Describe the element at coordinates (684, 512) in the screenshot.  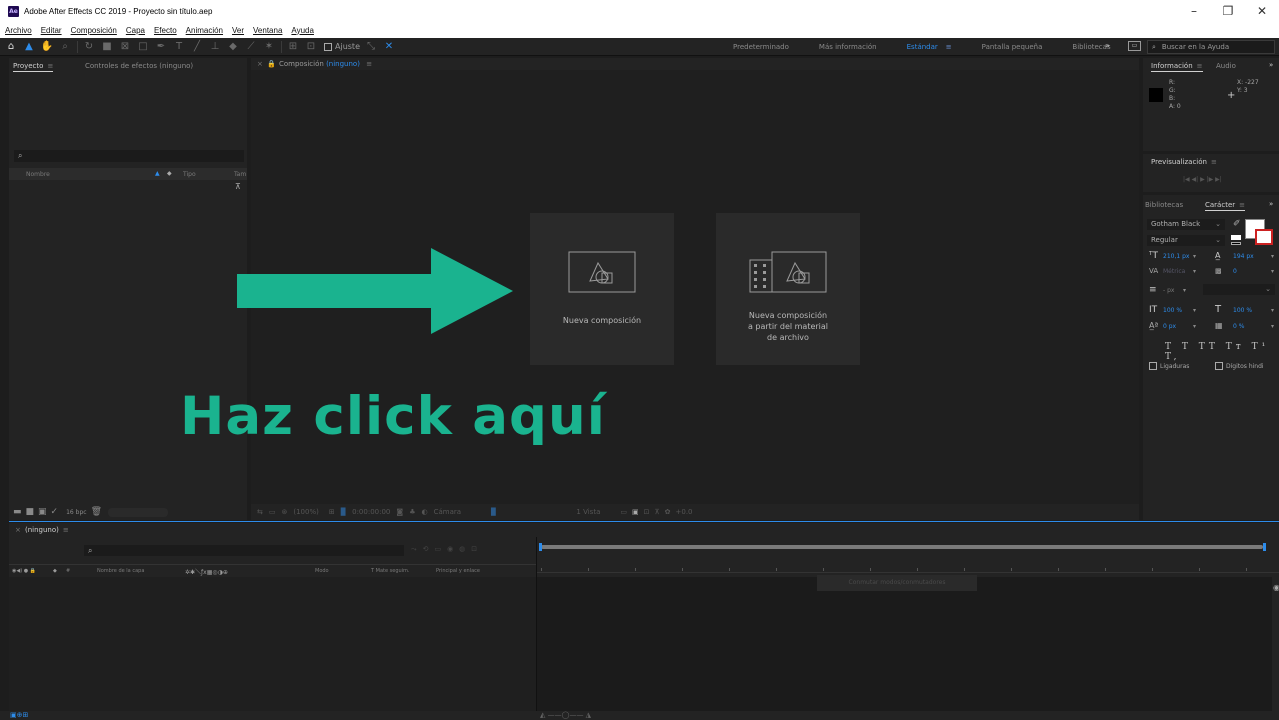
I see `exposure-value: +0.0` at that location.